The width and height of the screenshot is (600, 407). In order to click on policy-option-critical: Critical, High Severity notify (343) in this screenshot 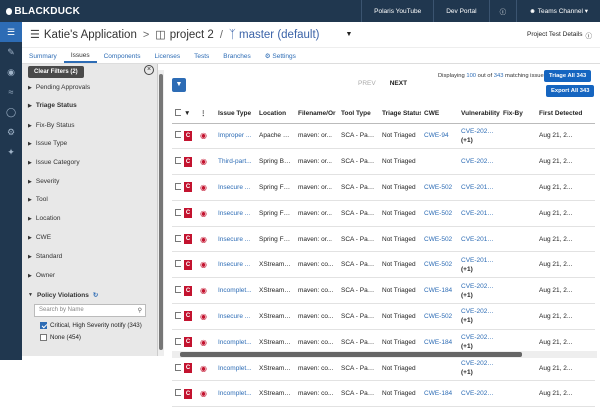, I will do `click(91, 325)`.